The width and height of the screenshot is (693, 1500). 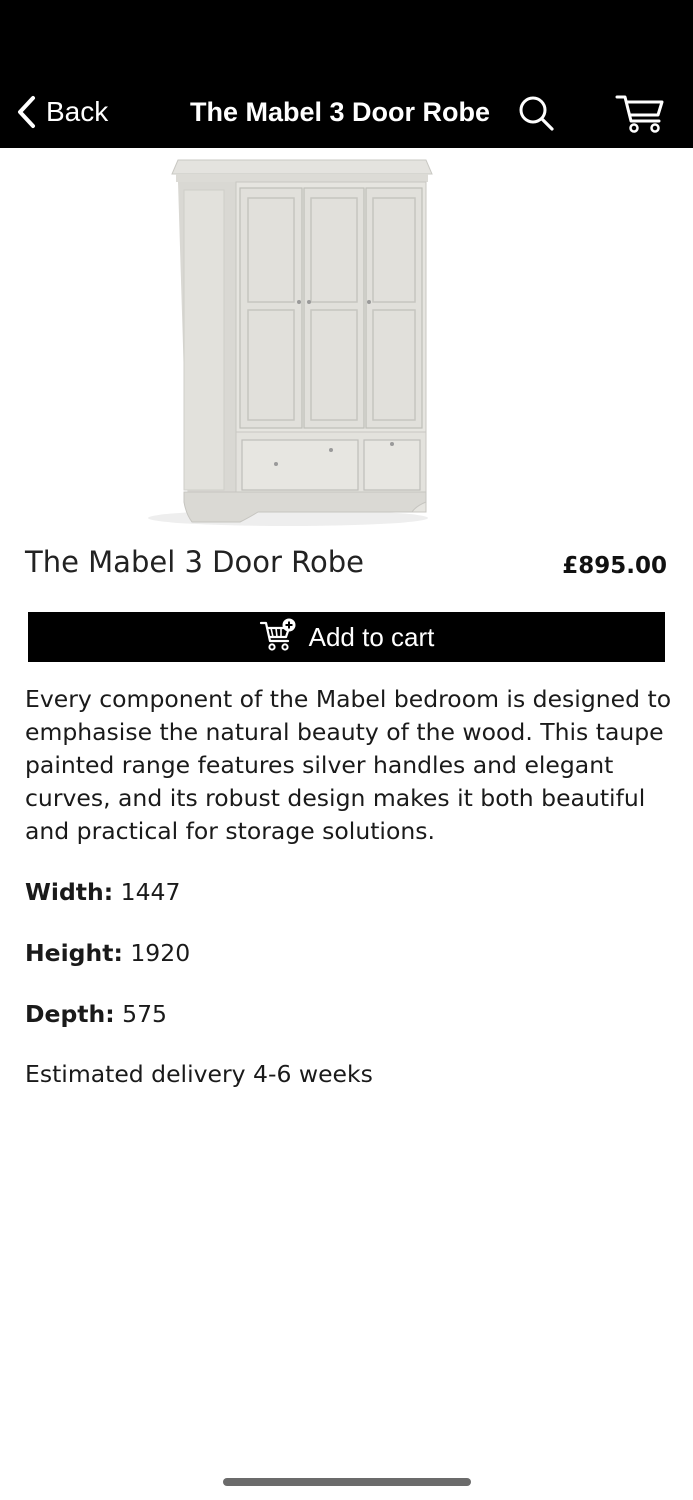 I want to click on spec-depth-value: 575, so click(x=144, y=1014).